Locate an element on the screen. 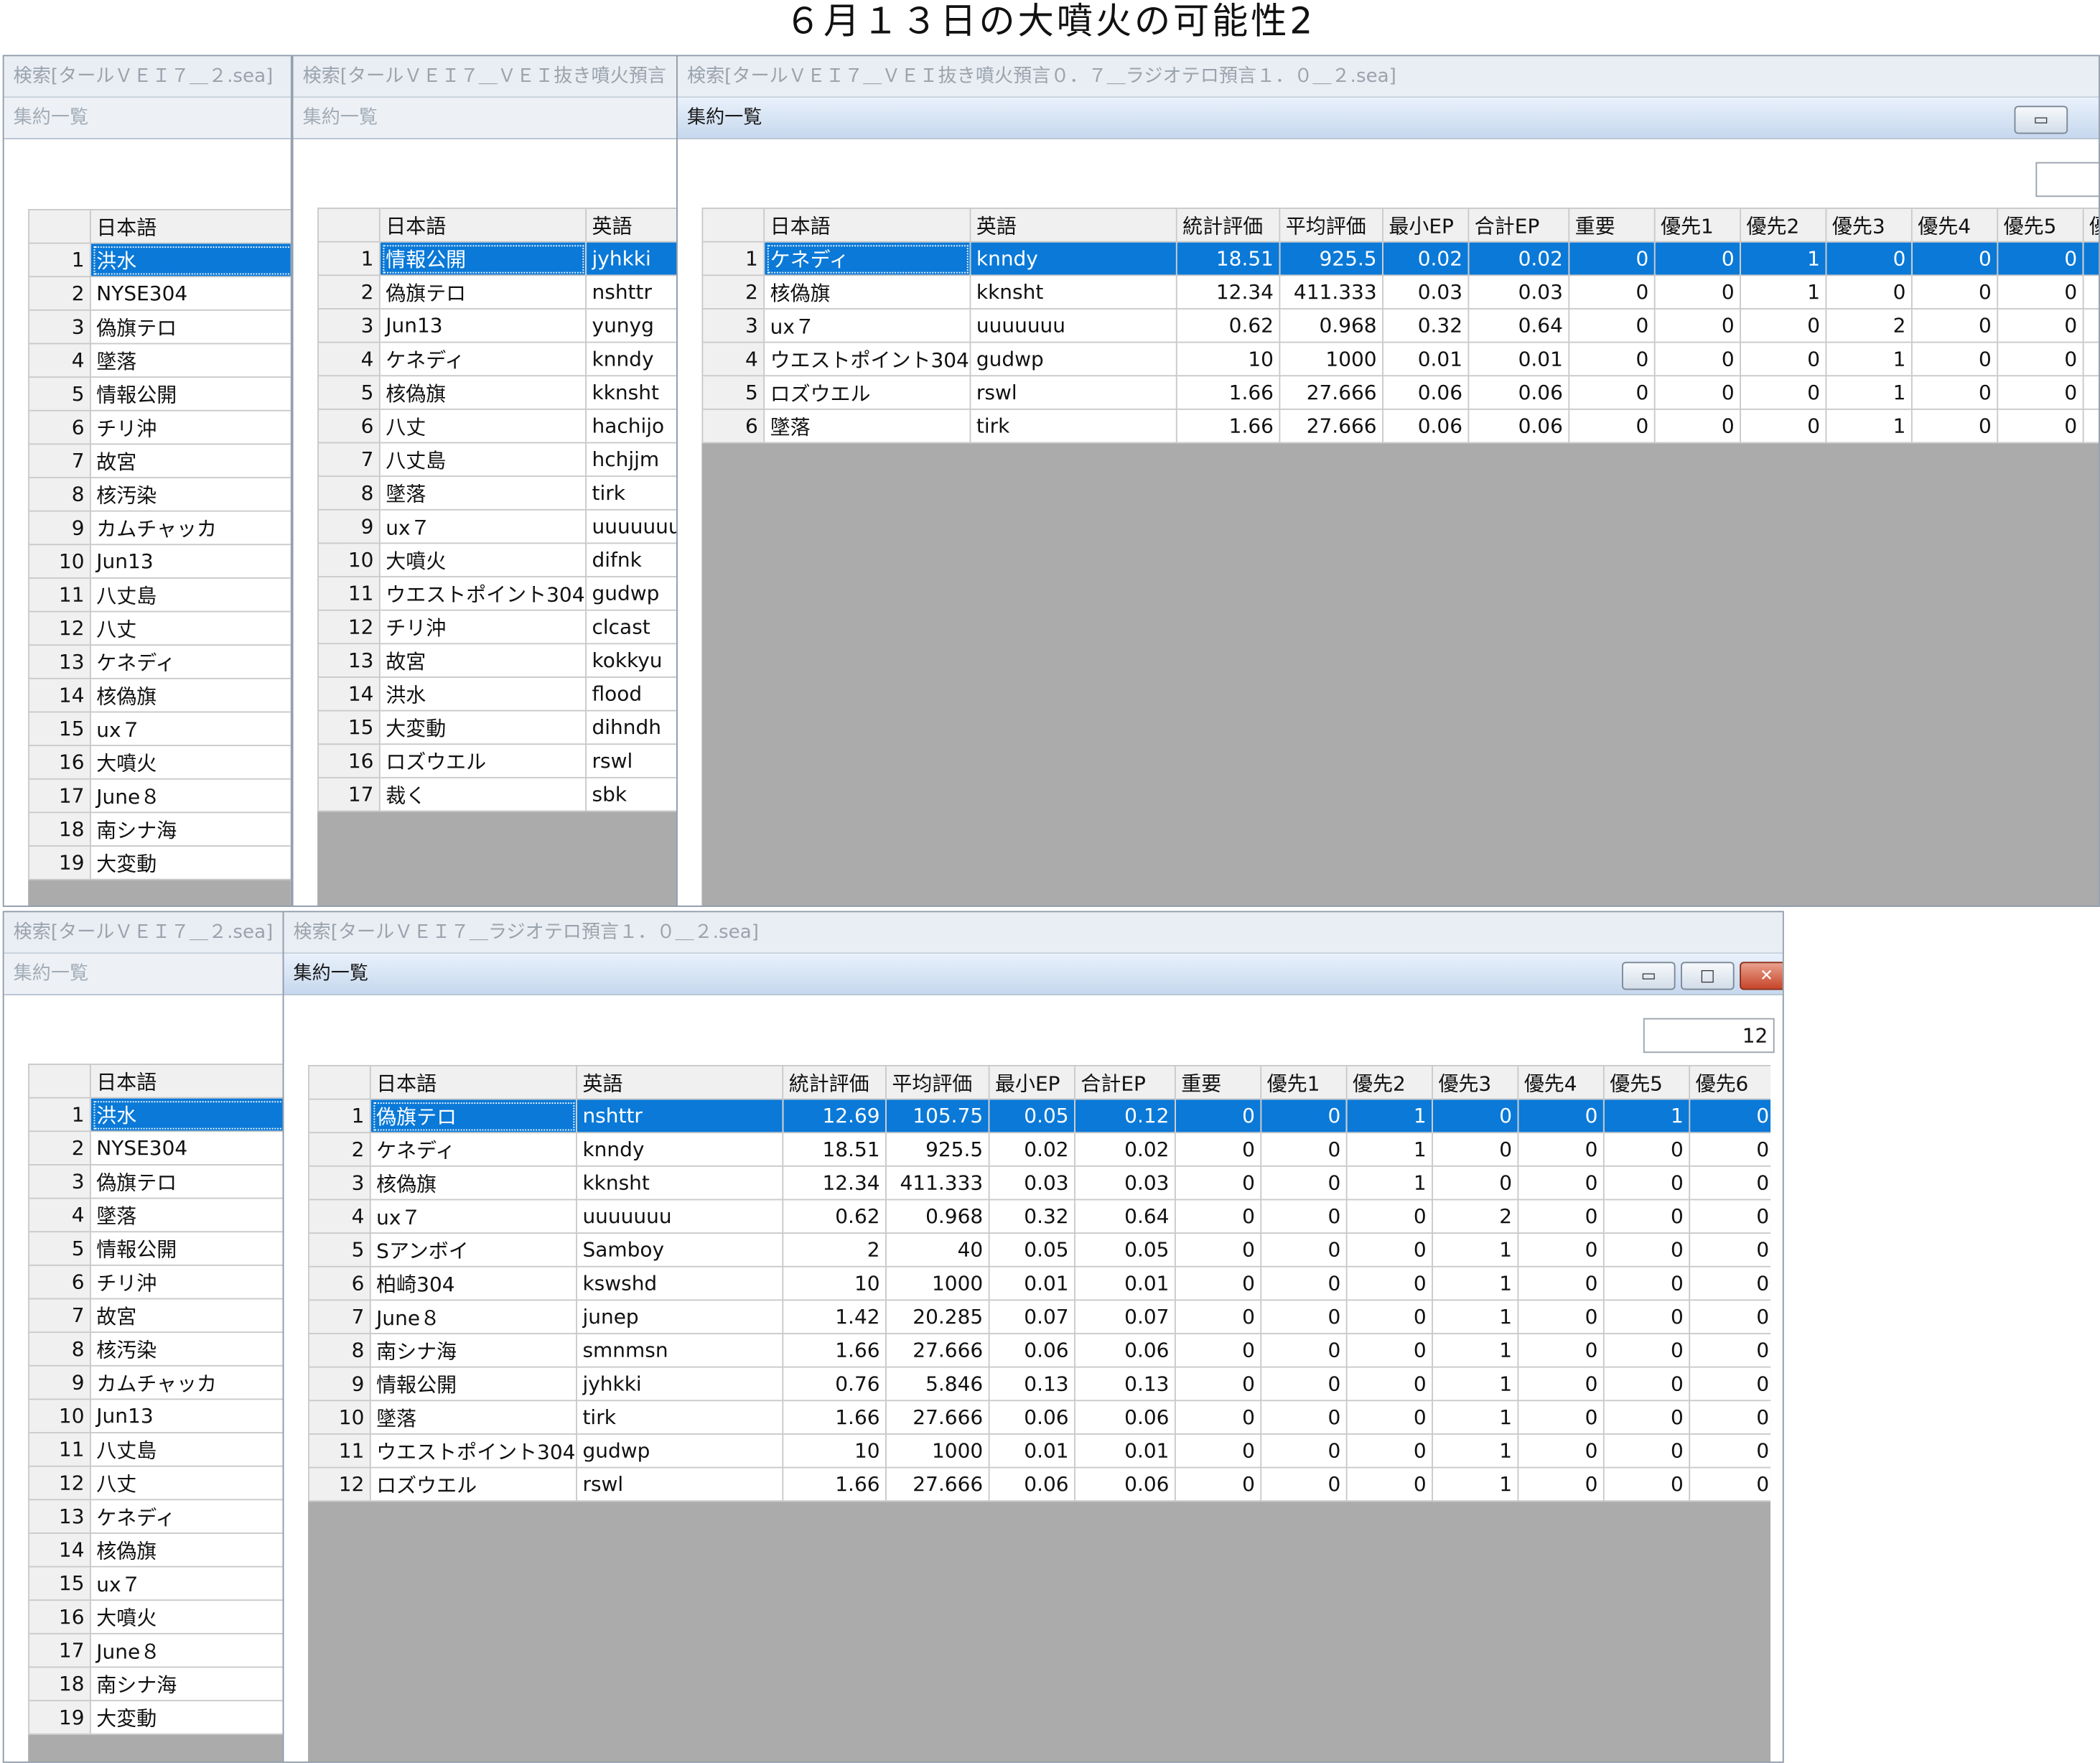 The image size is (2100, 1763). table-row: 9 カムチャッカ is located at coordinates (159, 528).